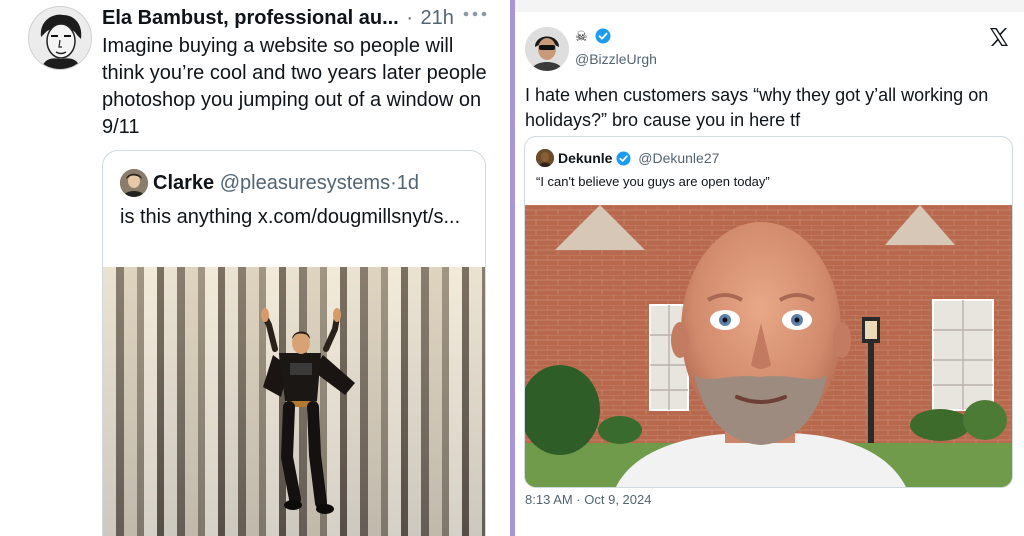 Image resolution: width=1024 pixels, height=536 pixels. I want to click on more-dots-icon, so click(477, 14).